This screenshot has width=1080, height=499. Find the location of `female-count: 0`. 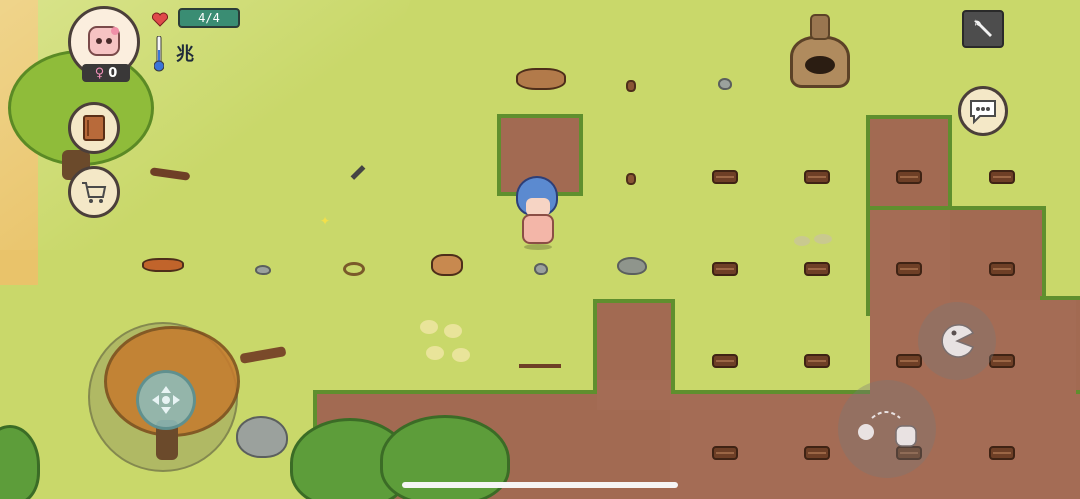

female-count: 0 is located at coordinates (113, 73).